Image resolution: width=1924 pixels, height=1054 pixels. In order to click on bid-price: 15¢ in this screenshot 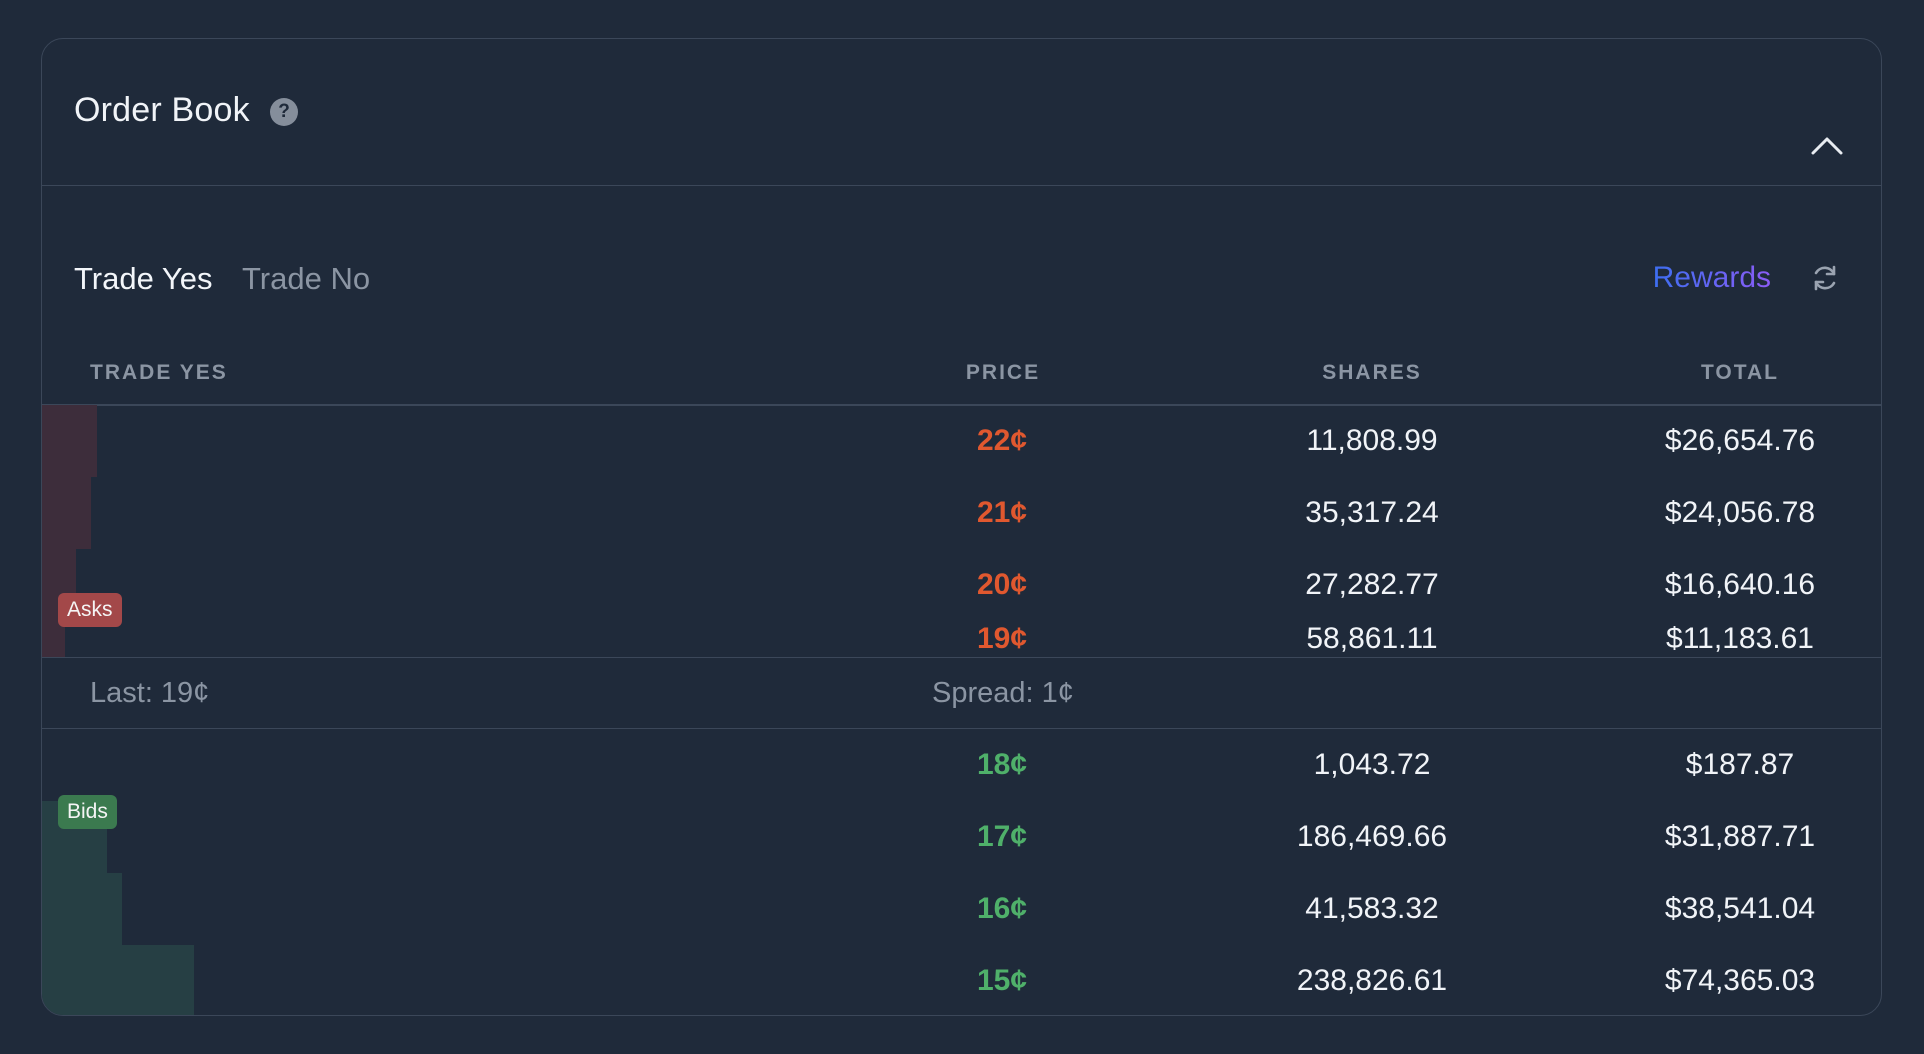, I will do `click(1002, 980)`.